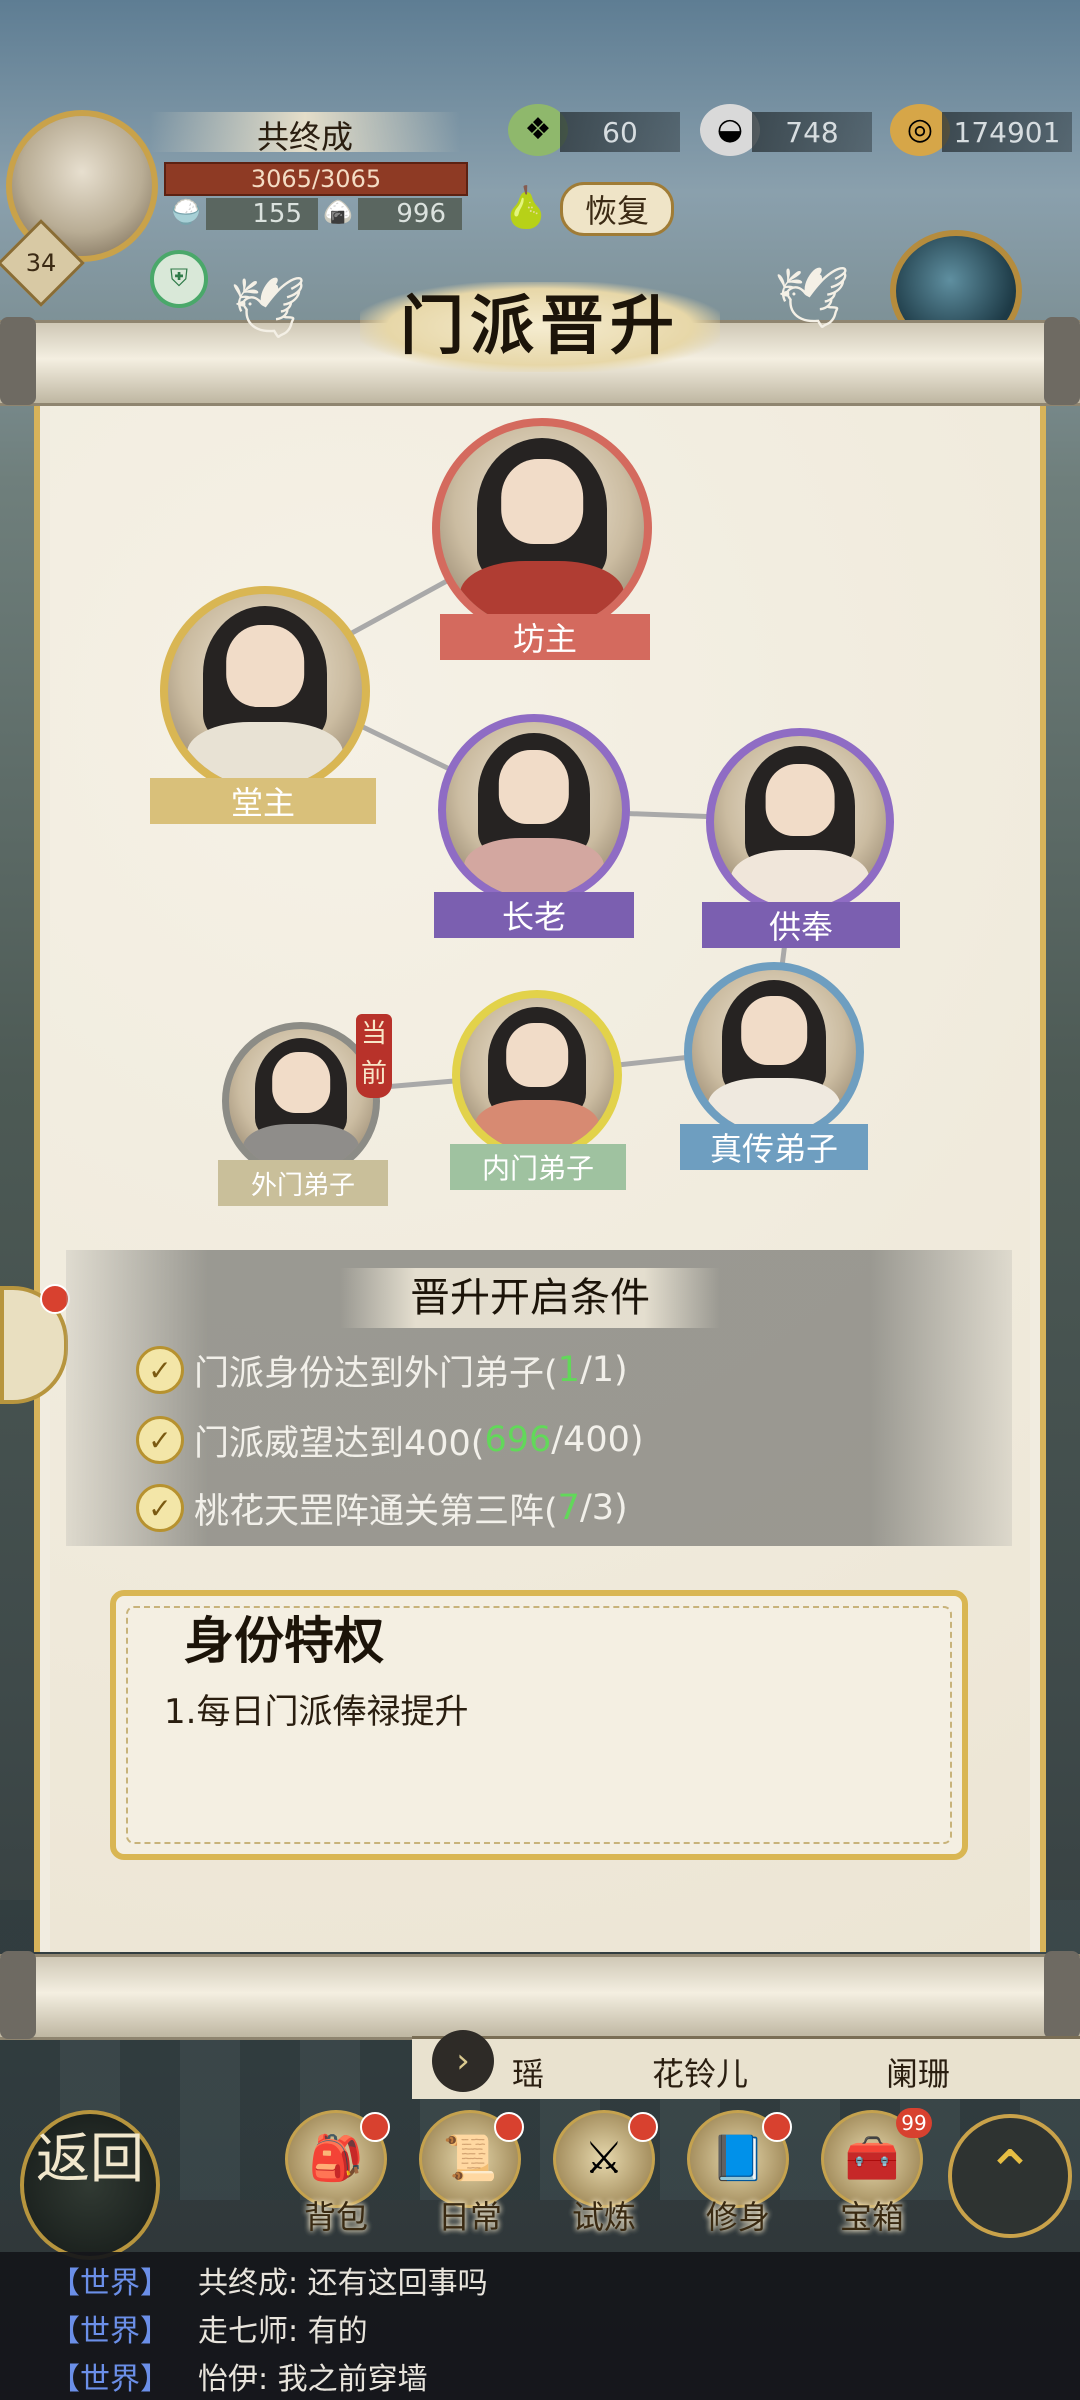 The height and width of the screenshot is (2400, 1080). Describe the element at coordinates (90, 2185) in the screenshot. I see `back-button: 返回` at that location.